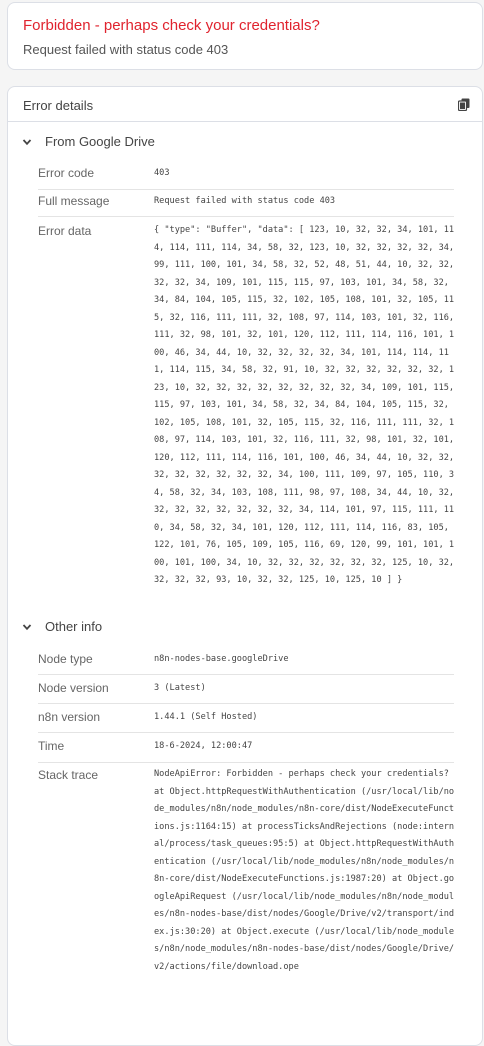 The width and height of the screenshot is (484, 1046). What do you see at coordinates (74, 201) in the screenshot?
I see `row-key: Full message` at bounding box center [74, 201].